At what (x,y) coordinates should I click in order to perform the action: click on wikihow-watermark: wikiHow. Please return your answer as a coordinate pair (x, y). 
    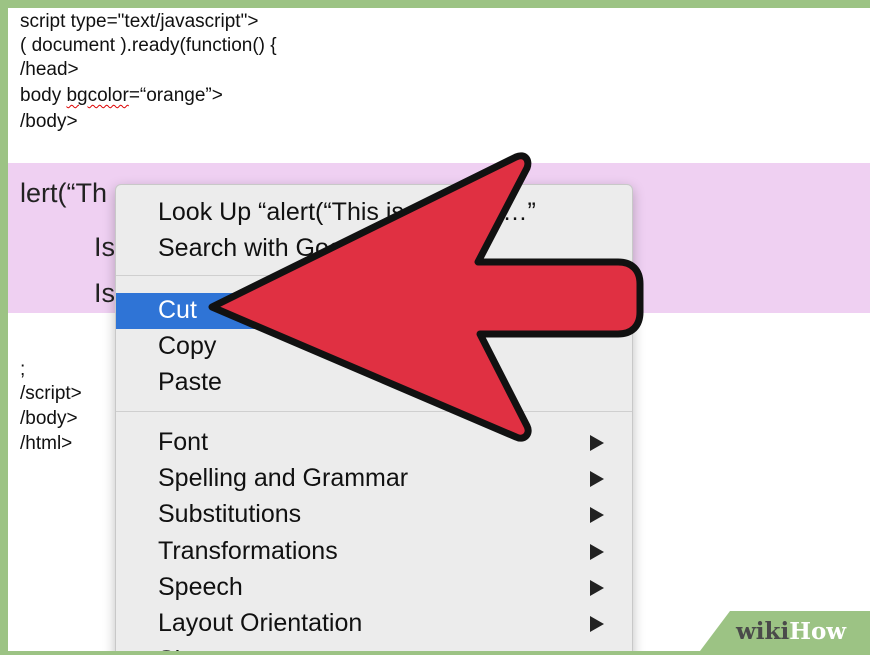
    Looking at the image, I should click on (785, 631).